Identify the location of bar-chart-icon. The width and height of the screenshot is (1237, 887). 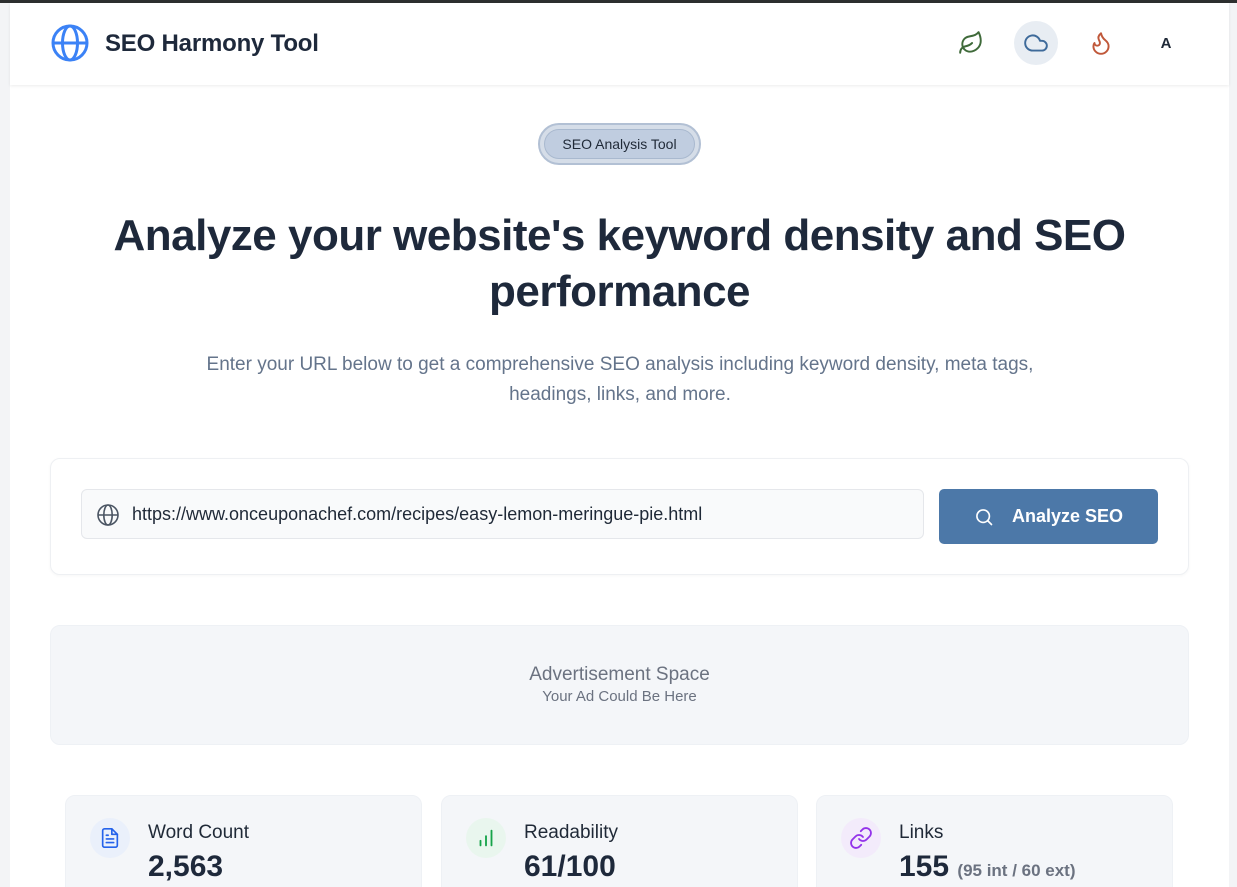
(486, 838).